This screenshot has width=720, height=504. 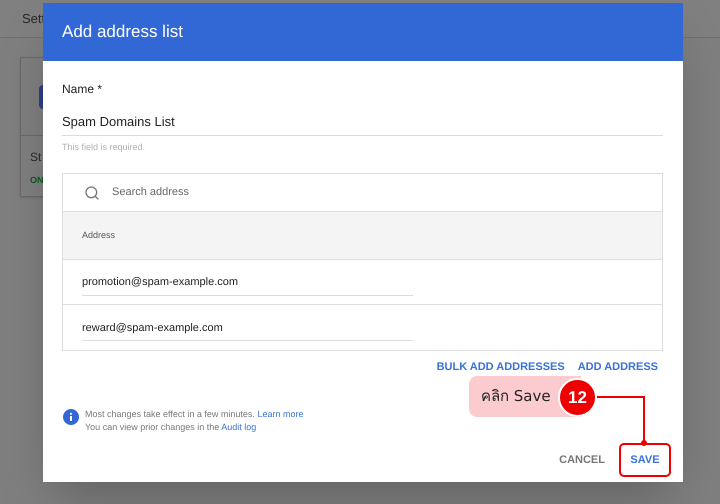 What do you see at coordinates (645, 460) in the screenshot?
I see `save-button: SAVE` at bounding box center [645, 460].